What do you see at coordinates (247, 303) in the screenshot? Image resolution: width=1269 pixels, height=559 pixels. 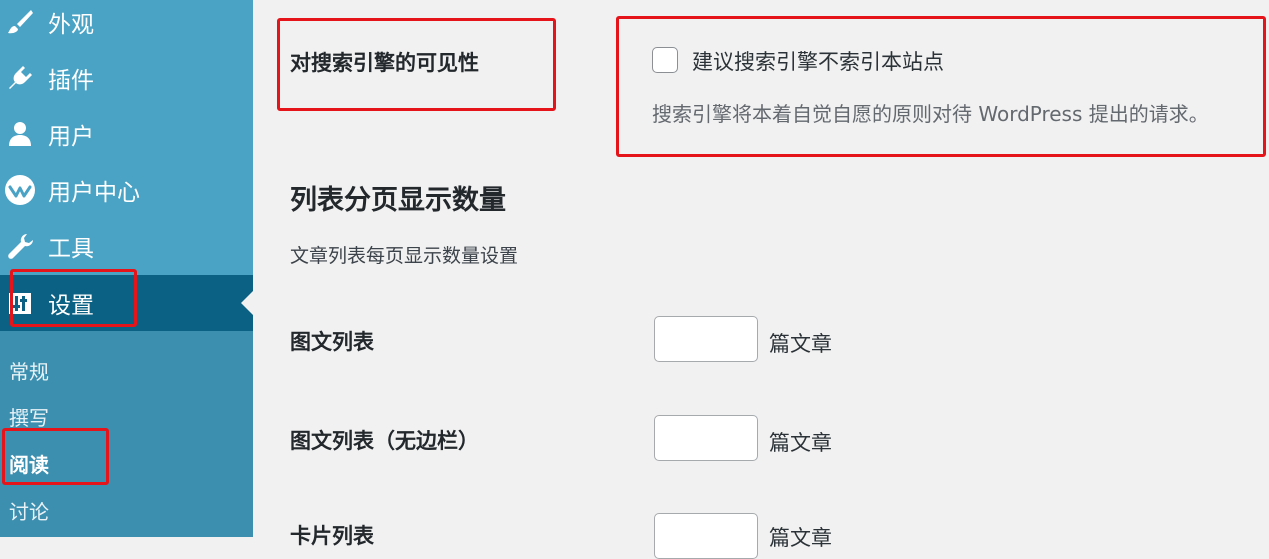 I see `active-indicator` at bounding box center [247, 303].